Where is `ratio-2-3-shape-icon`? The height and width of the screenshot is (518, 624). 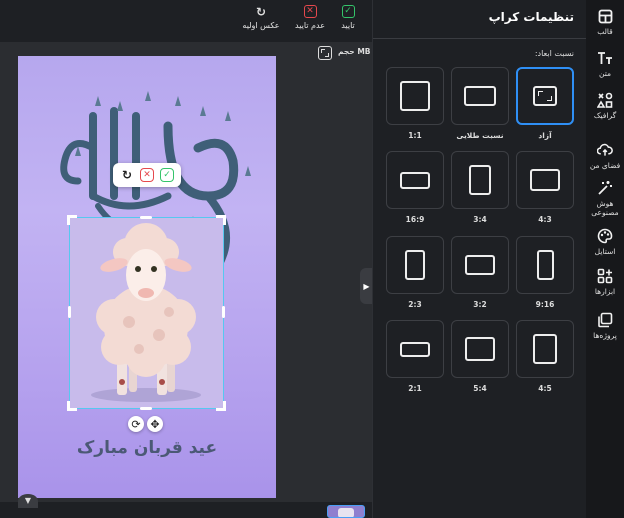
ratio-2-3-shape-icon is located at coordinates (415, 265).